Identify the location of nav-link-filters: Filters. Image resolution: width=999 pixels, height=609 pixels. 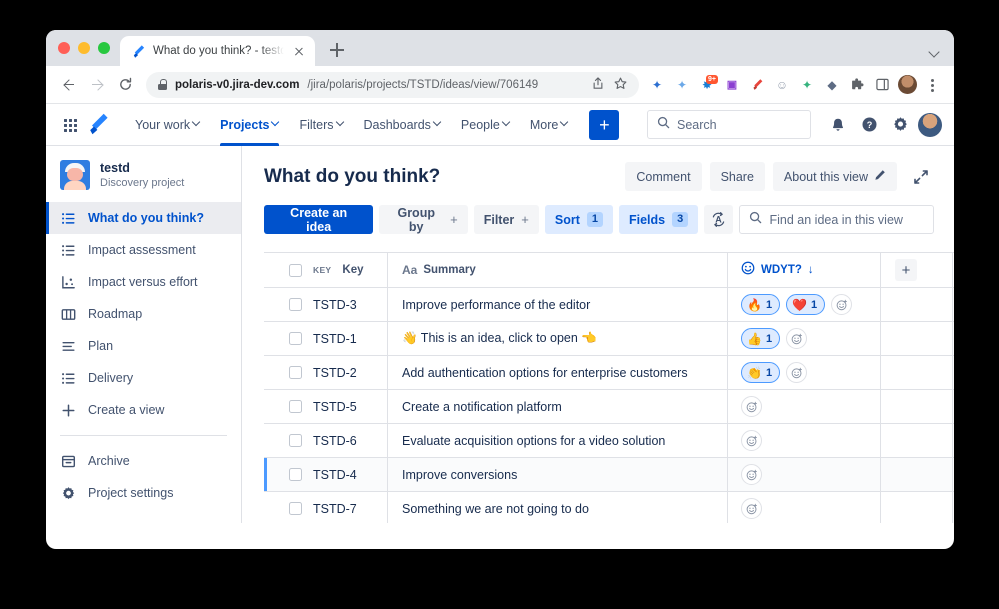
(321, 125).